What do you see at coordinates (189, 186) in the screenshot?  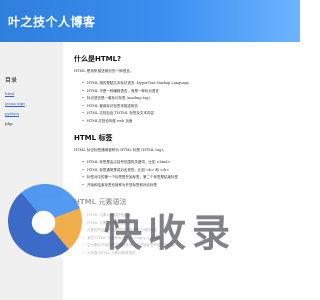 I see `list-item: 开始和结束标签也被称为开放标签和闭合标签` at bounding box center [189, 186].